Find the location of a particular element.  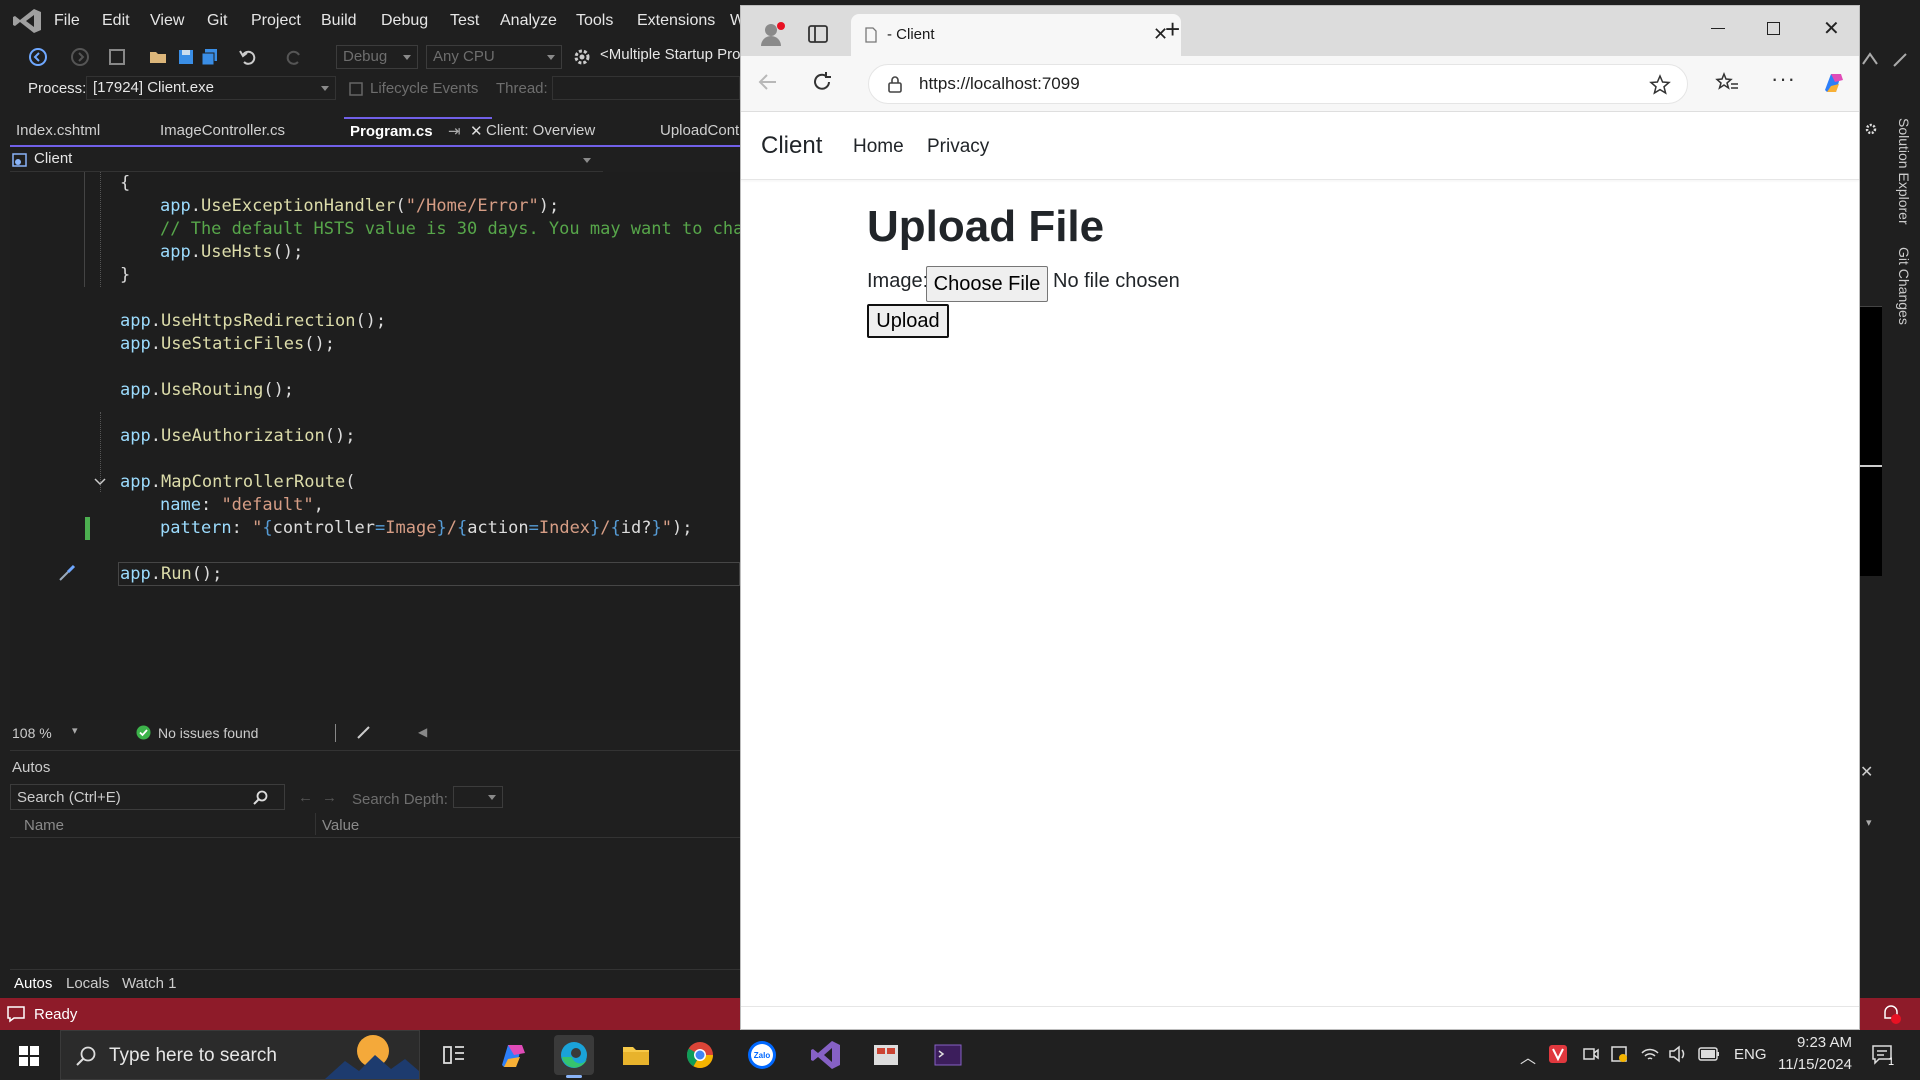

volume-icon is located at coordinates (1678, 1054).